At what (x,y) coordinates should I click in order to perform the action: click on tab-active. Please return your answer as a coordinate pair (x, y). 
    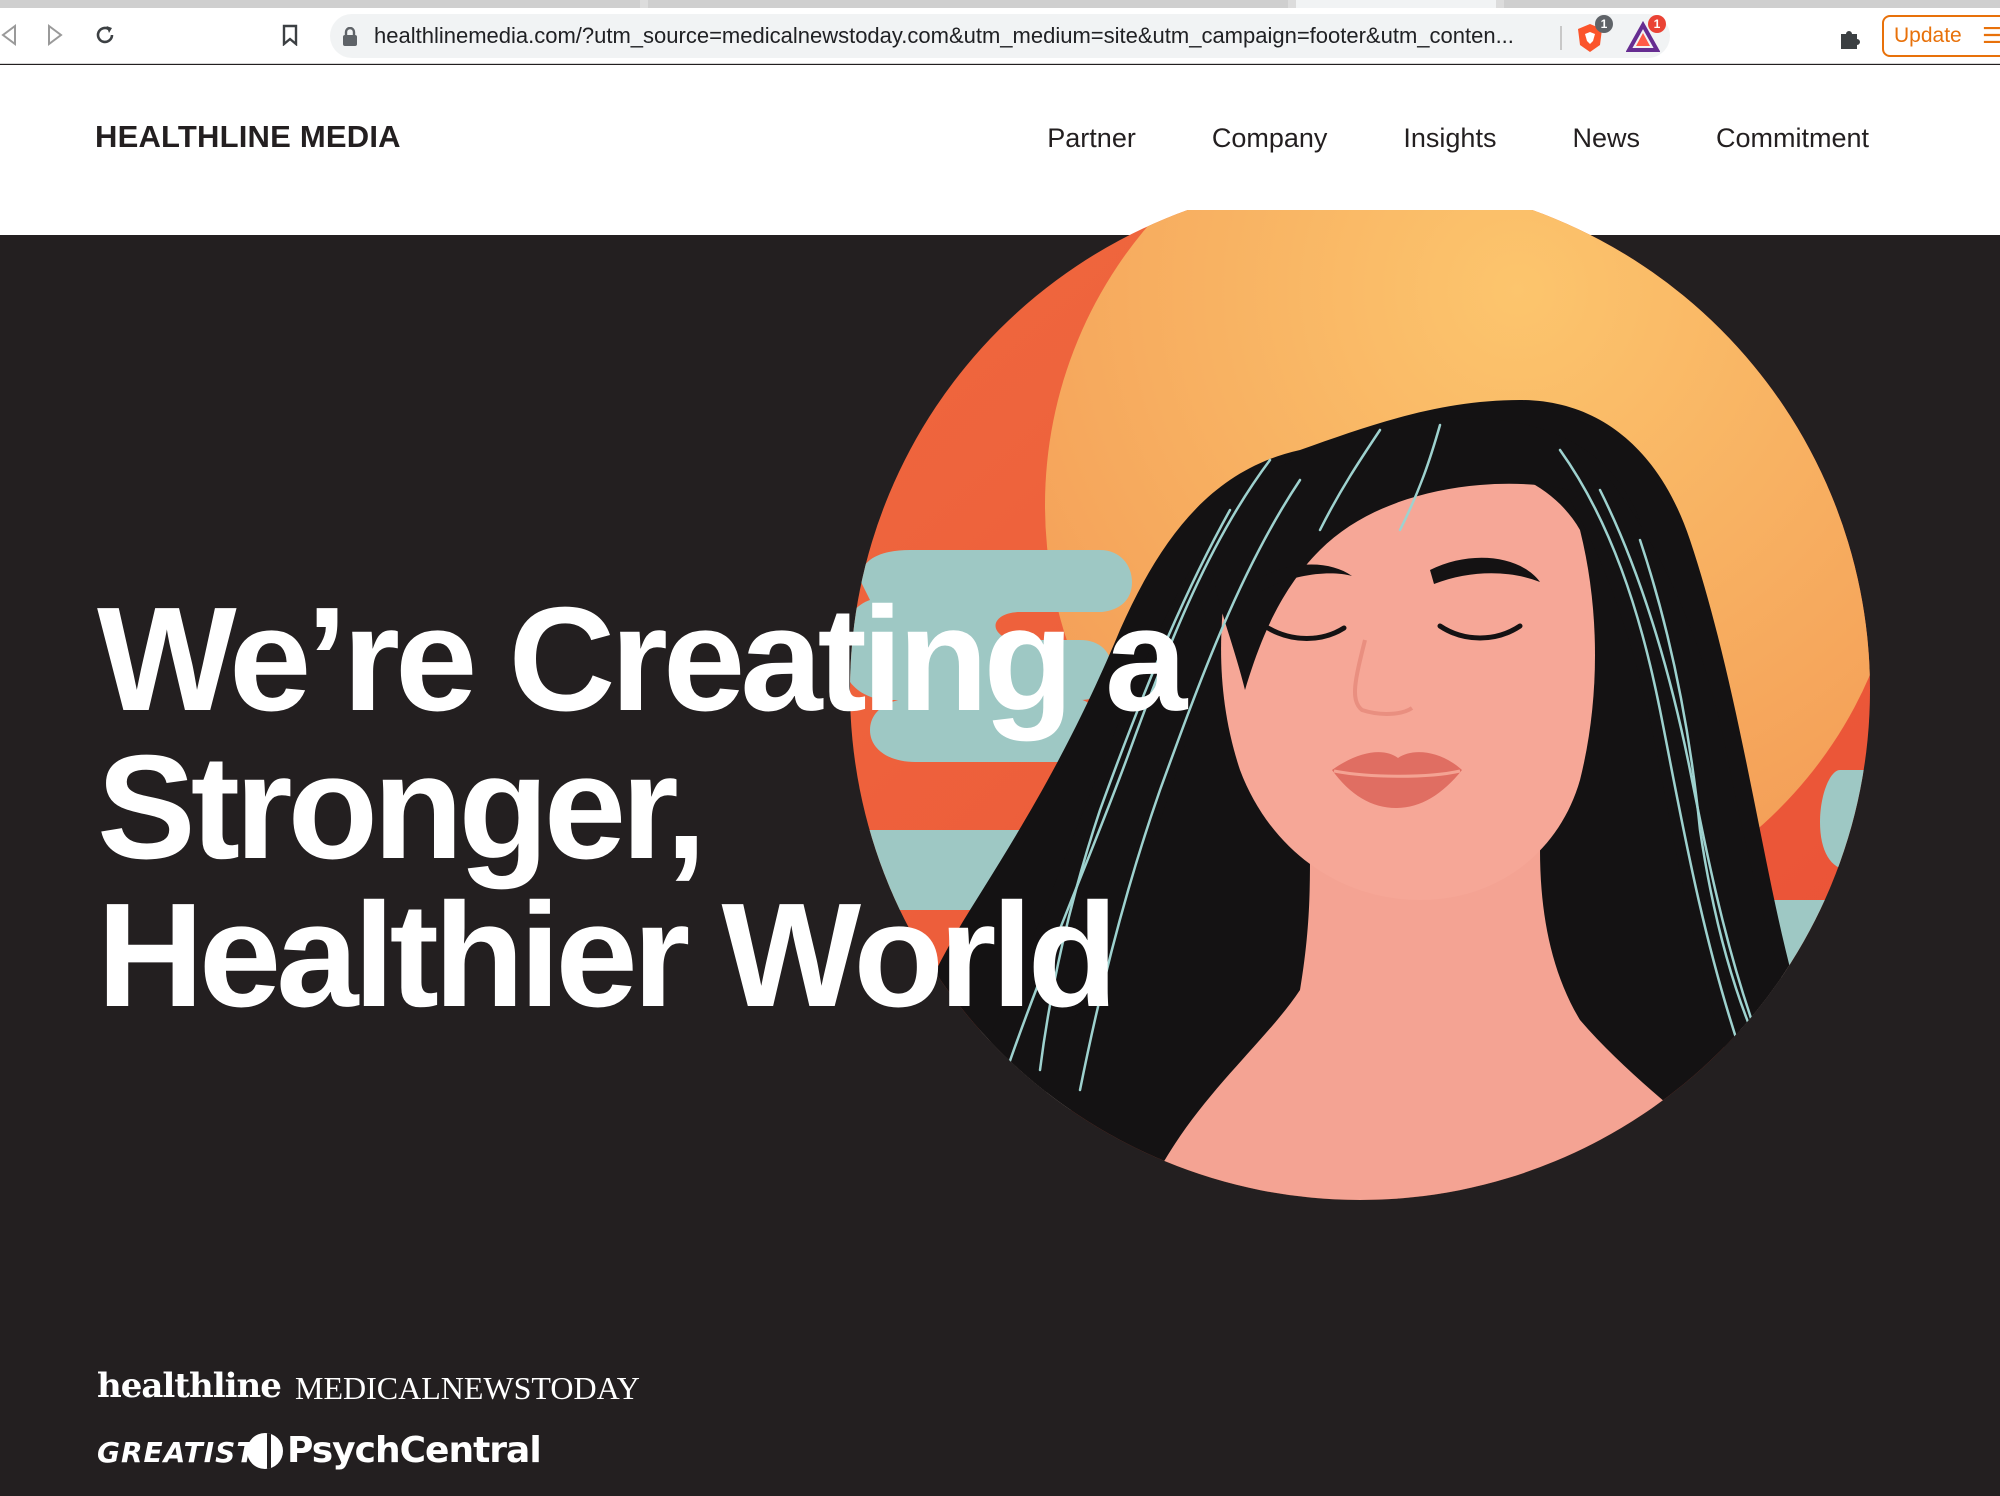
    Looking at the image, I should click on (1396, 4).